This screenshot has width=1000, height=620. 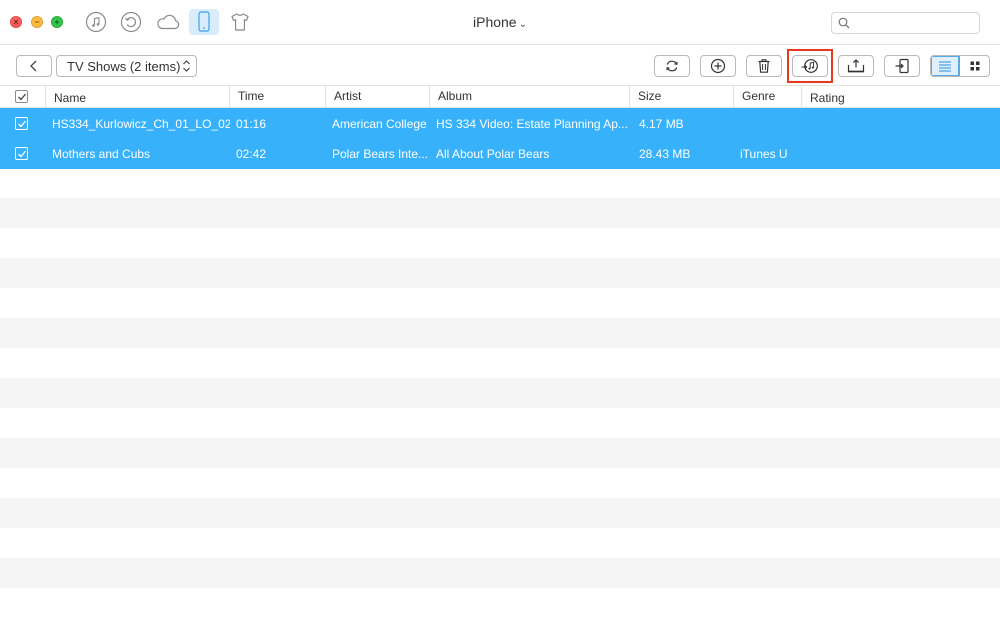 I want to click on icloud-tab-button, so click(x=168, y=22).